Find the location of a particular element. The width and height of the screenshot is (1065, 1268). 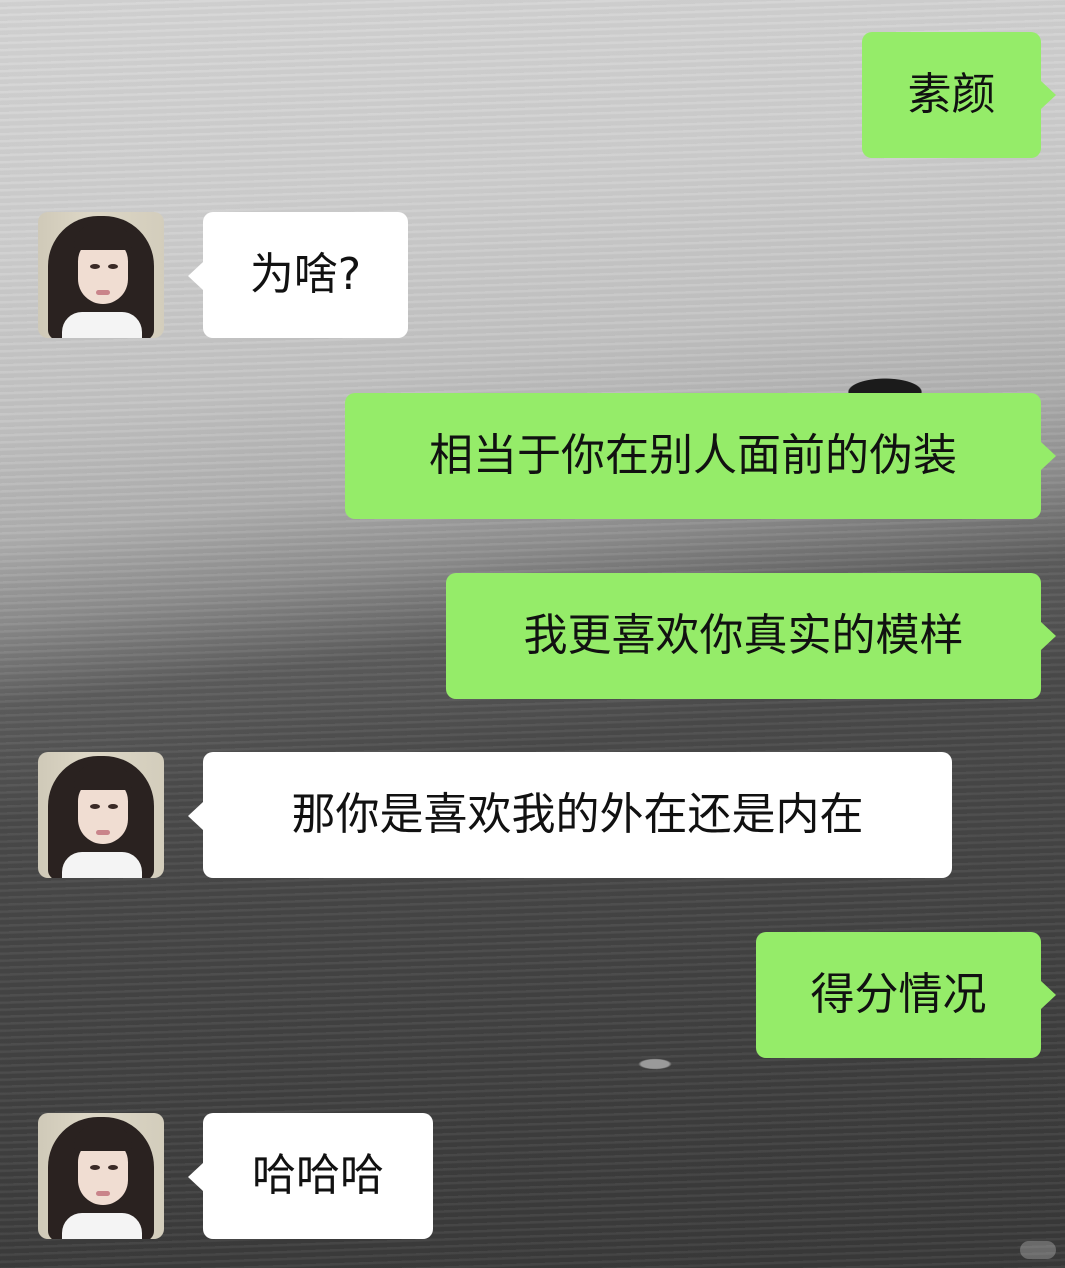

message-text: 我更喜欢你真实的模样 is located at coordinates (743, 635).